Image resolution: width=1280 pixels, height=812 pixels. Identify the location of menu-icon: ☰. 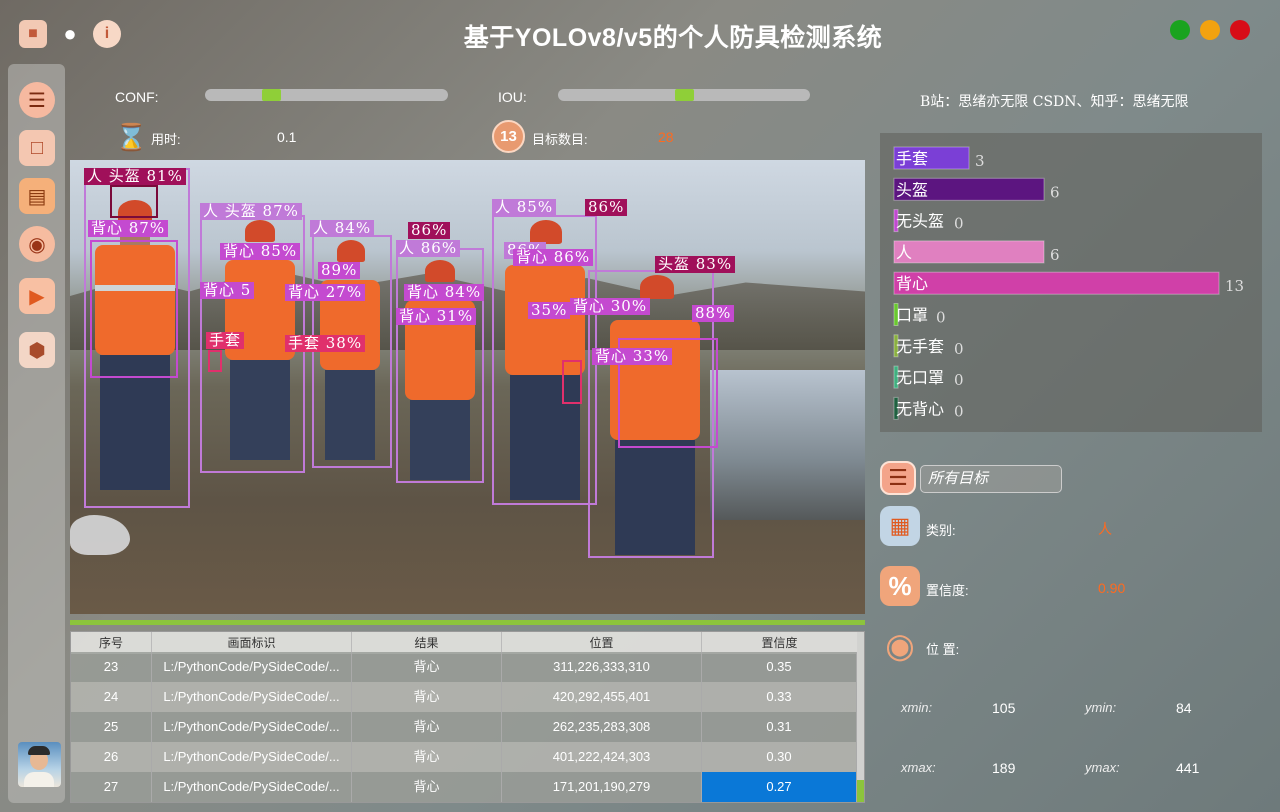
(37, 100).